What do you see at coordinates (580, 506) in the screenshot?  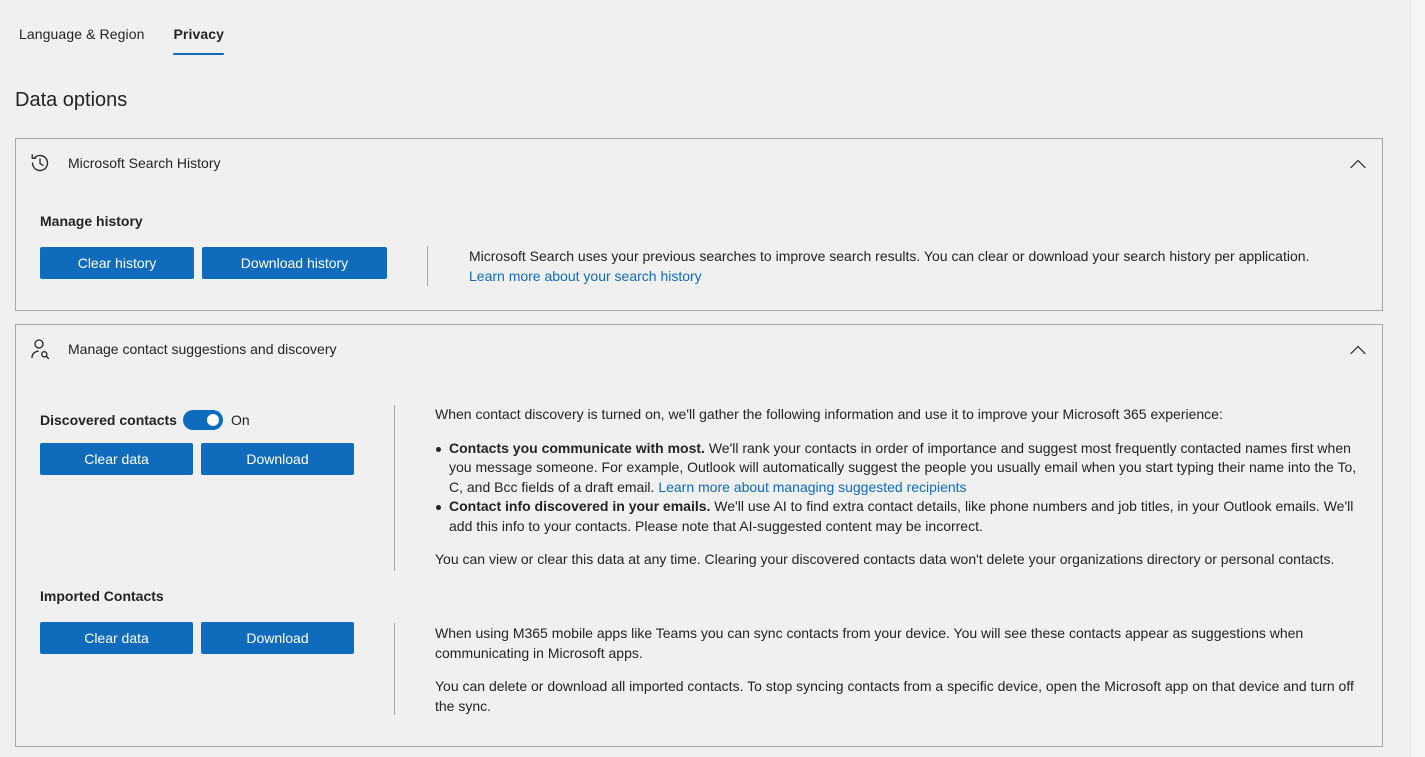 I see `bullet-title: Contact info discovered in your emails.` at bounding box center [580, 506].